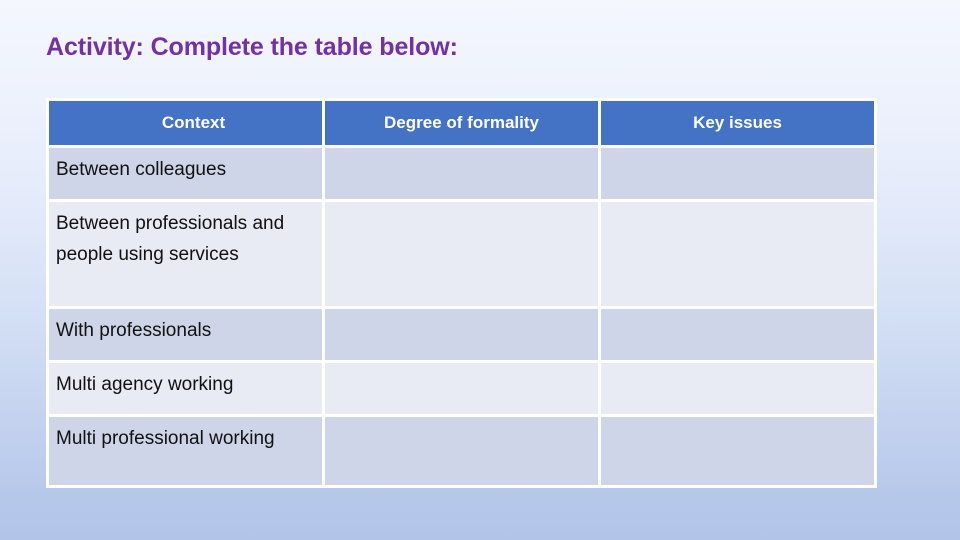  I want to click on table-header-row: Context Degree of formality Key issues, so click(461, 123).